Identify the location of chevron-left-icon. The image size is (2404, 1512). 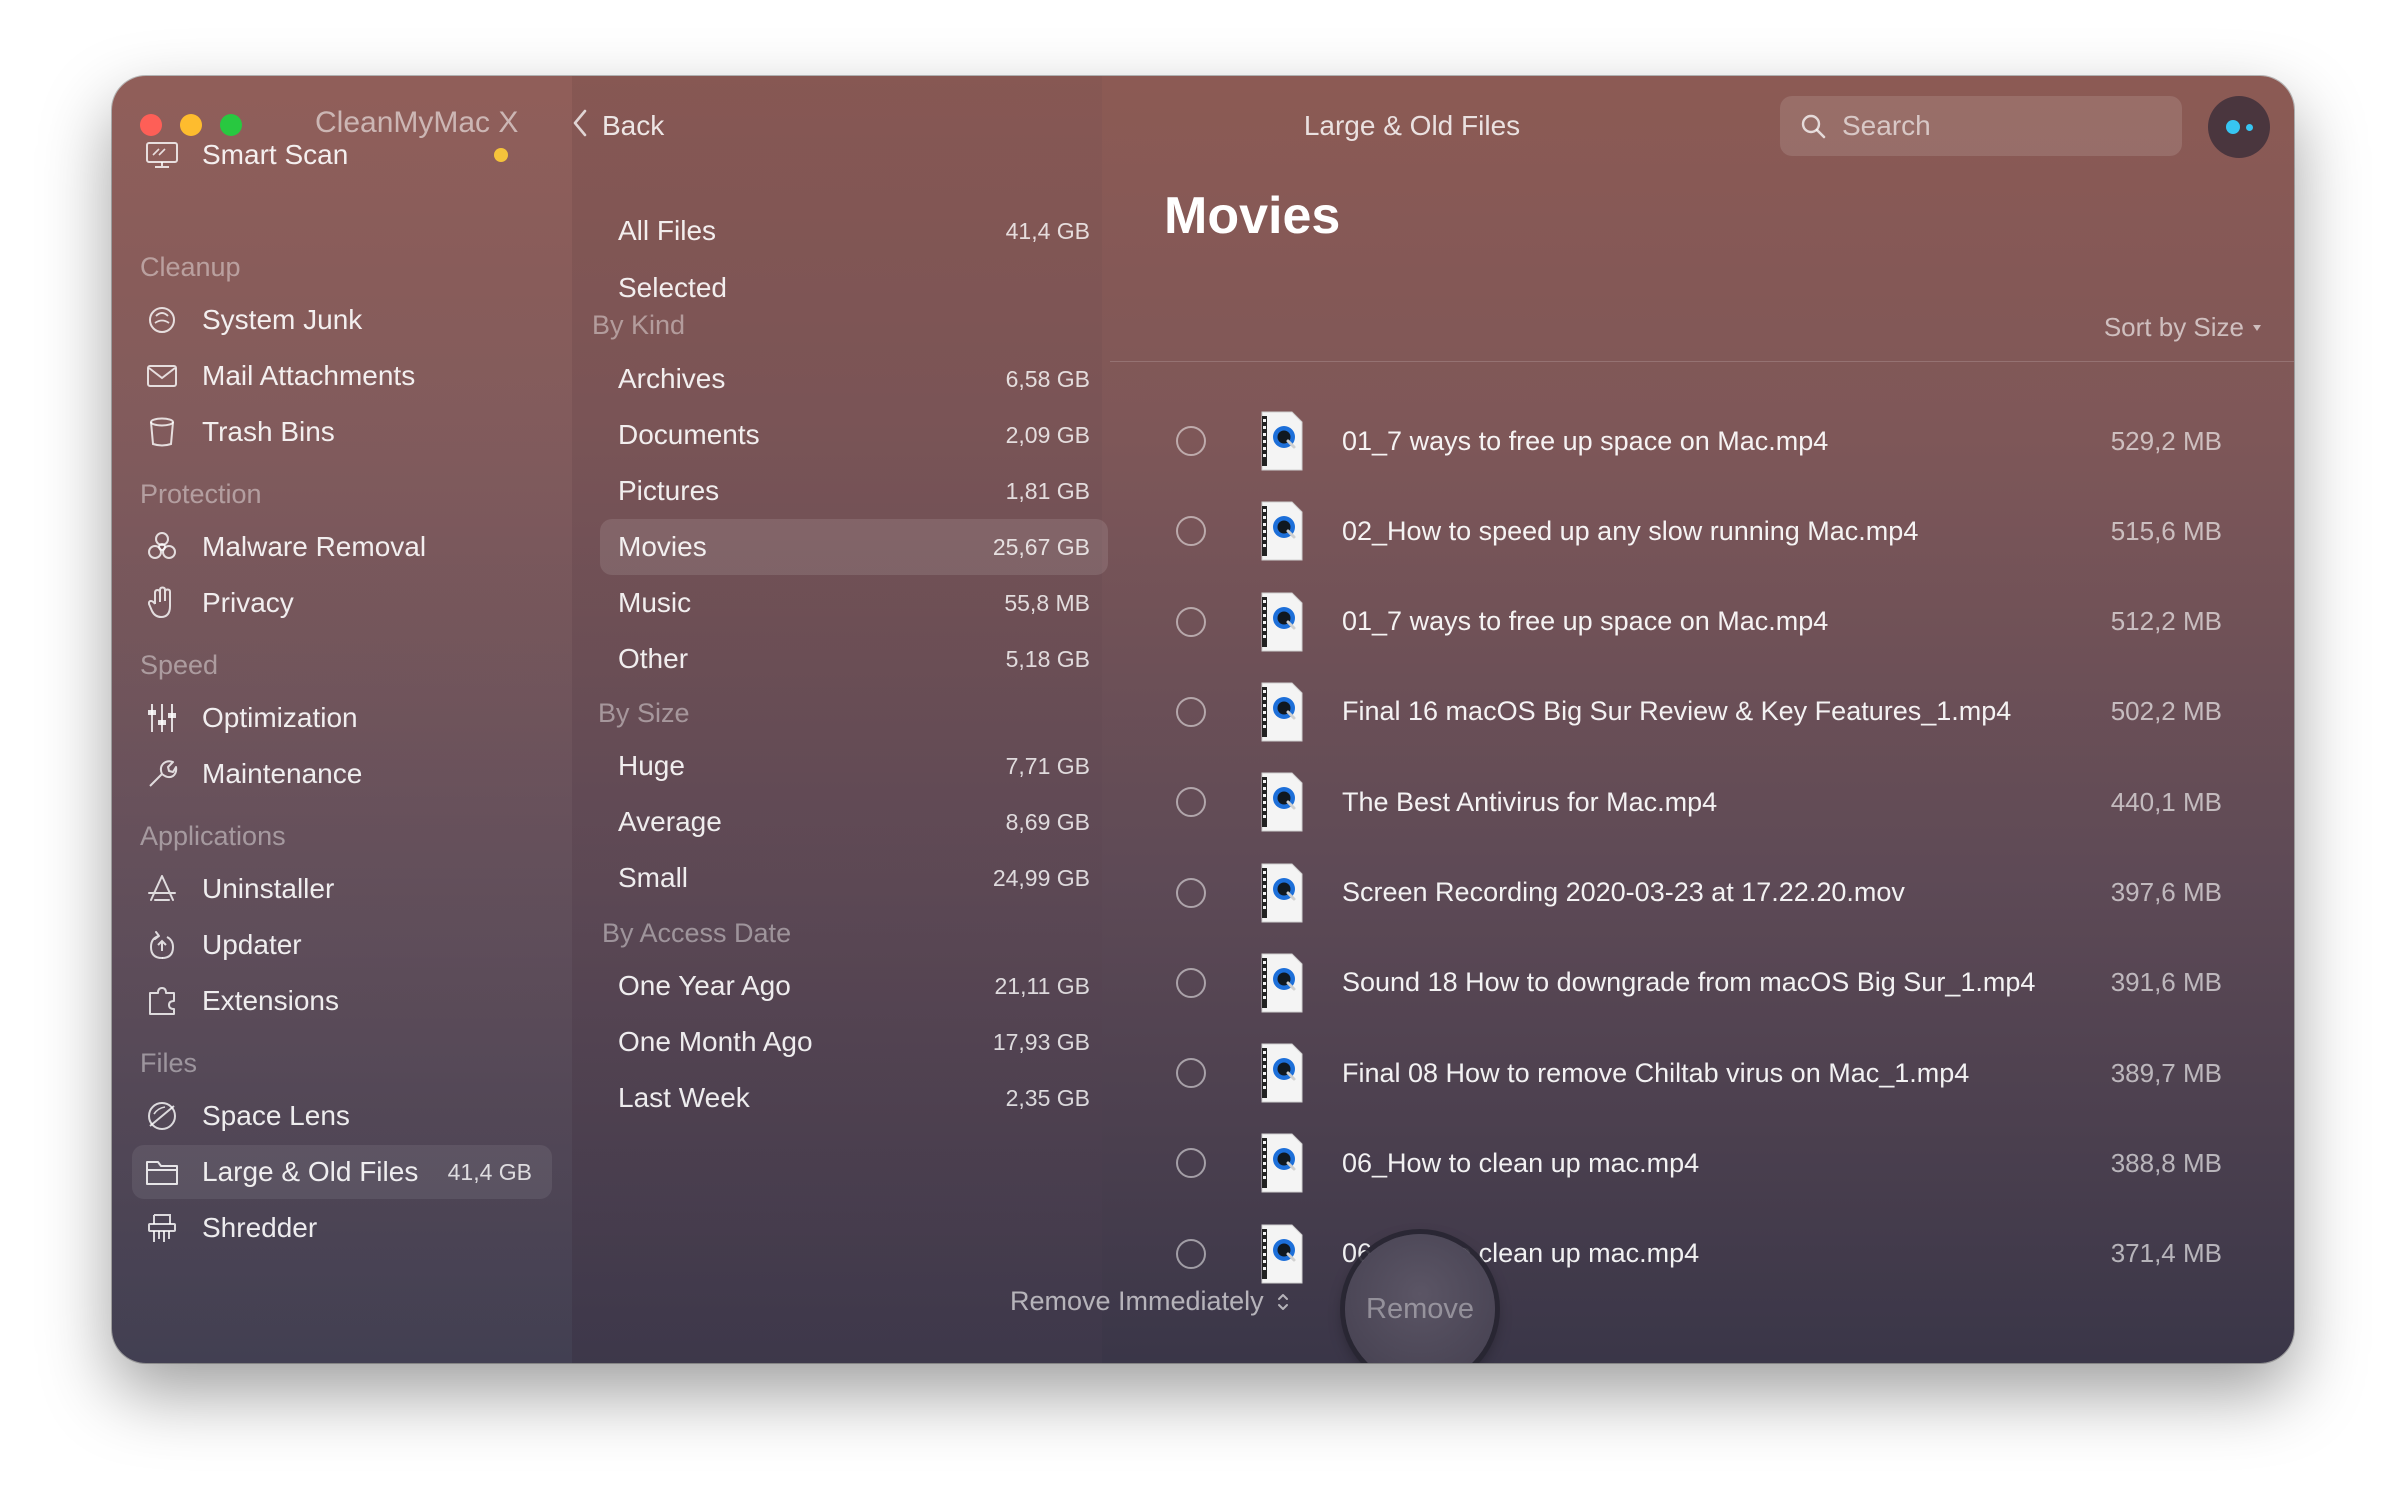
(580, 126).